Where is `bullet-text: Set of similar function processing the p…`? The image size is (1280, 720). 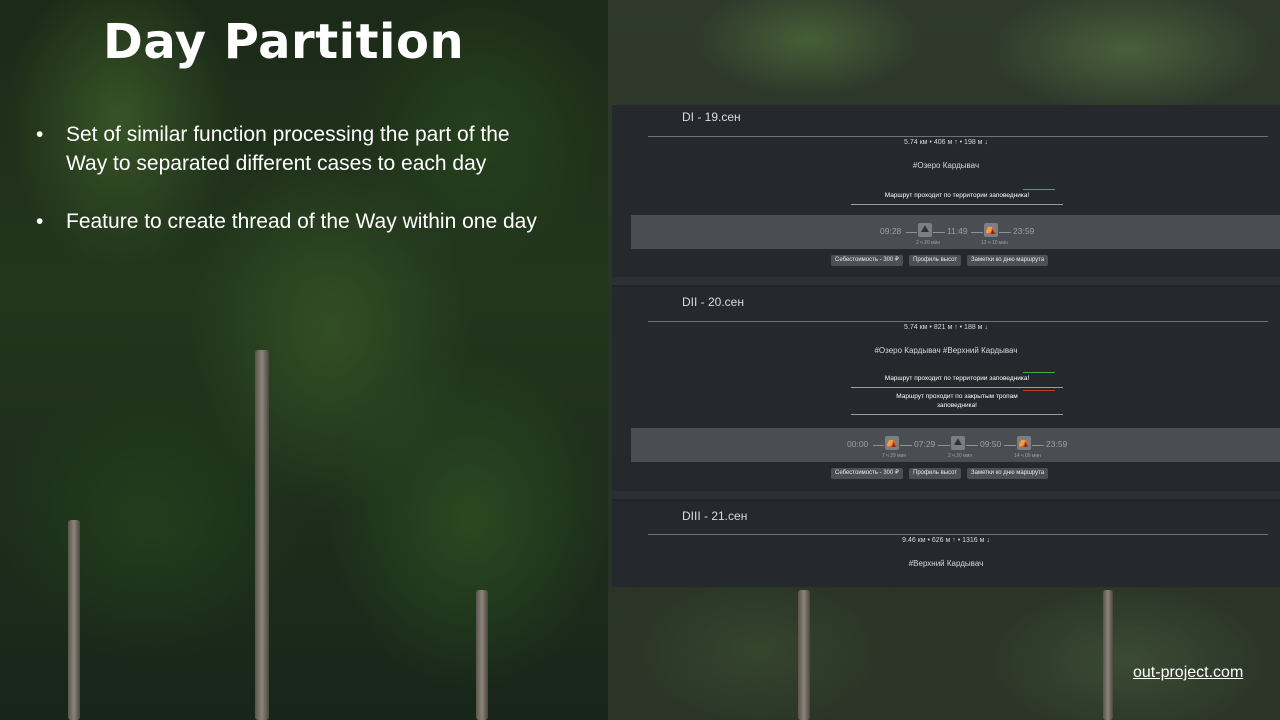
bullet-text: Set of similar function processing the p… is located at coordinates (288, 149).